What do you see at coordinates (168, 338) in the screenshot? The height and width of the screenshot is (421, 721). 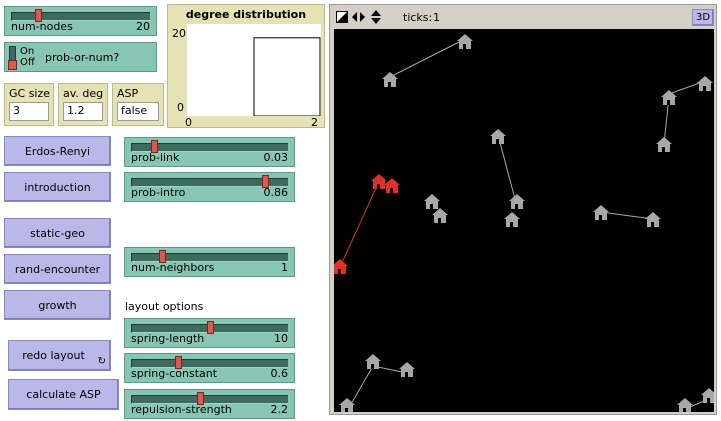 I see `slider-label: spring-length` at bounding box center [168, 338].